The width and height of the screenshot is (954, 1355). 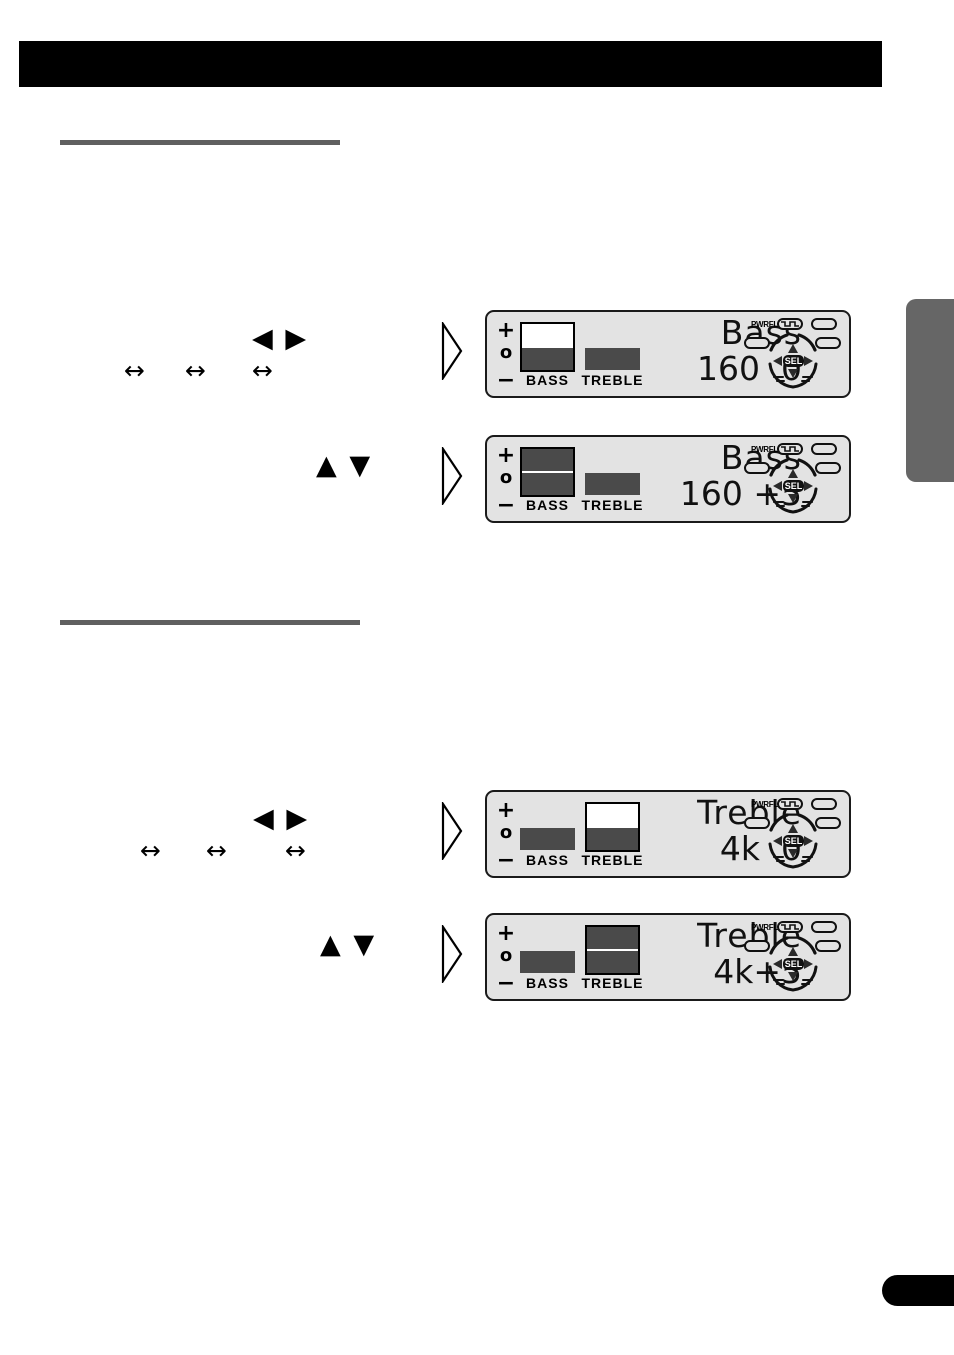 I want to click on left-right-triangle-icons-treble: ◀ ▶, so click(x=281, y=818).